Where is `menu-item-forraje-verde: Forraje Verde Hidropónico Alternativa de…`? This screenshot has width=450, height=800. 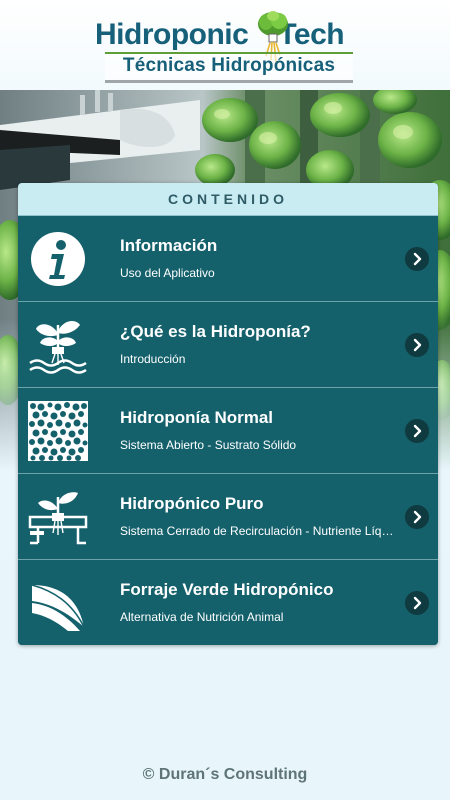
menu-item-forraje-verde: Forraje Verde Hidropónico Alternativa de… is located at coordinates (228, 602).